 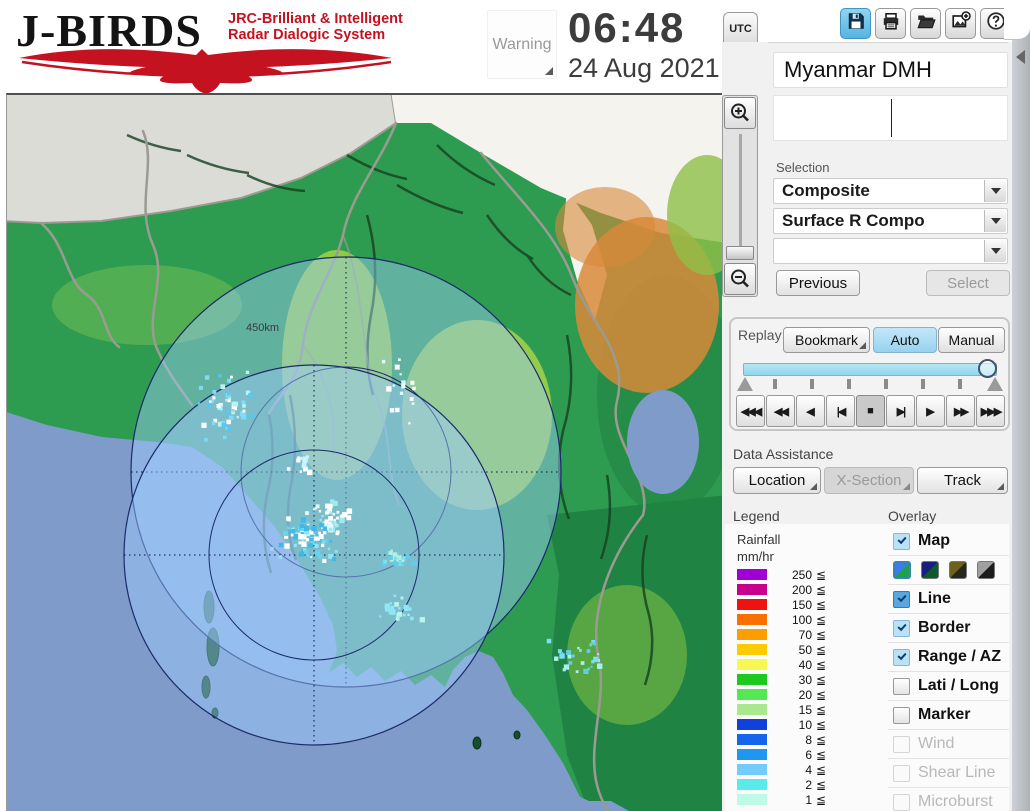 I want to click on zoom-out-button, so click(x=740, y=279).